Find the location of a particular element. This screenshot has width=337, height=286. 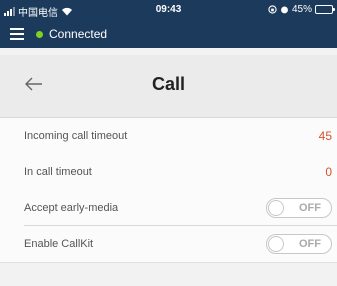

rotation-lock-icon is located at coordinates (272, 9).